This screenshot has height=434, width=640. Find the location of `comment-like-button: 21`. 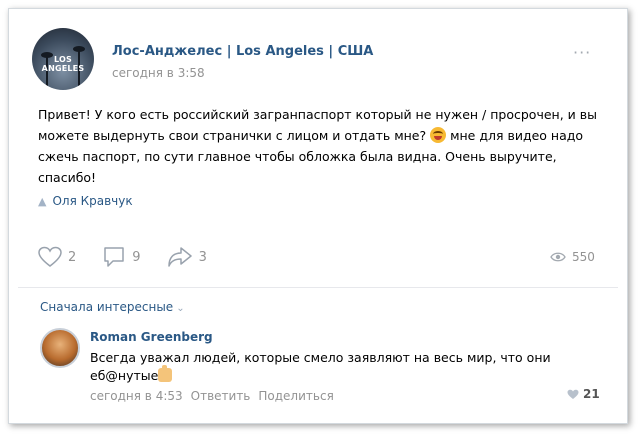

comment-like-button: 21 is located at coordinates (583, 394).